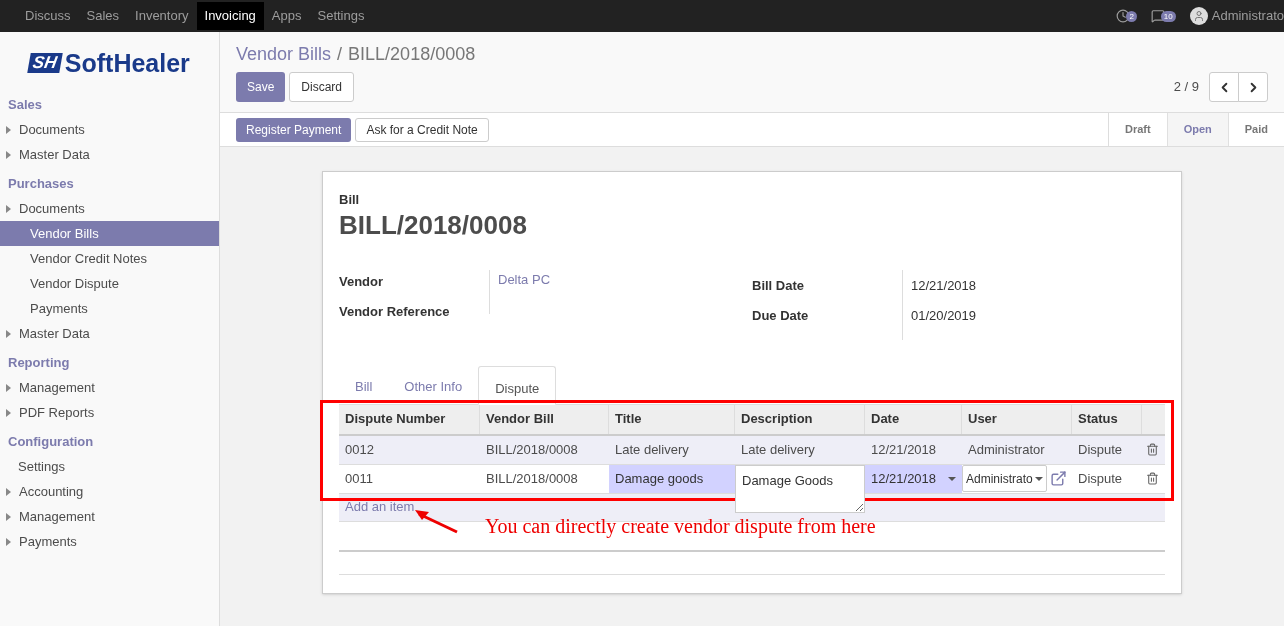 This screenshot has height=626, width=1284. Describe the element at coordinates (1017, 419) in the screenshot. I see `column-header: User` at that location.